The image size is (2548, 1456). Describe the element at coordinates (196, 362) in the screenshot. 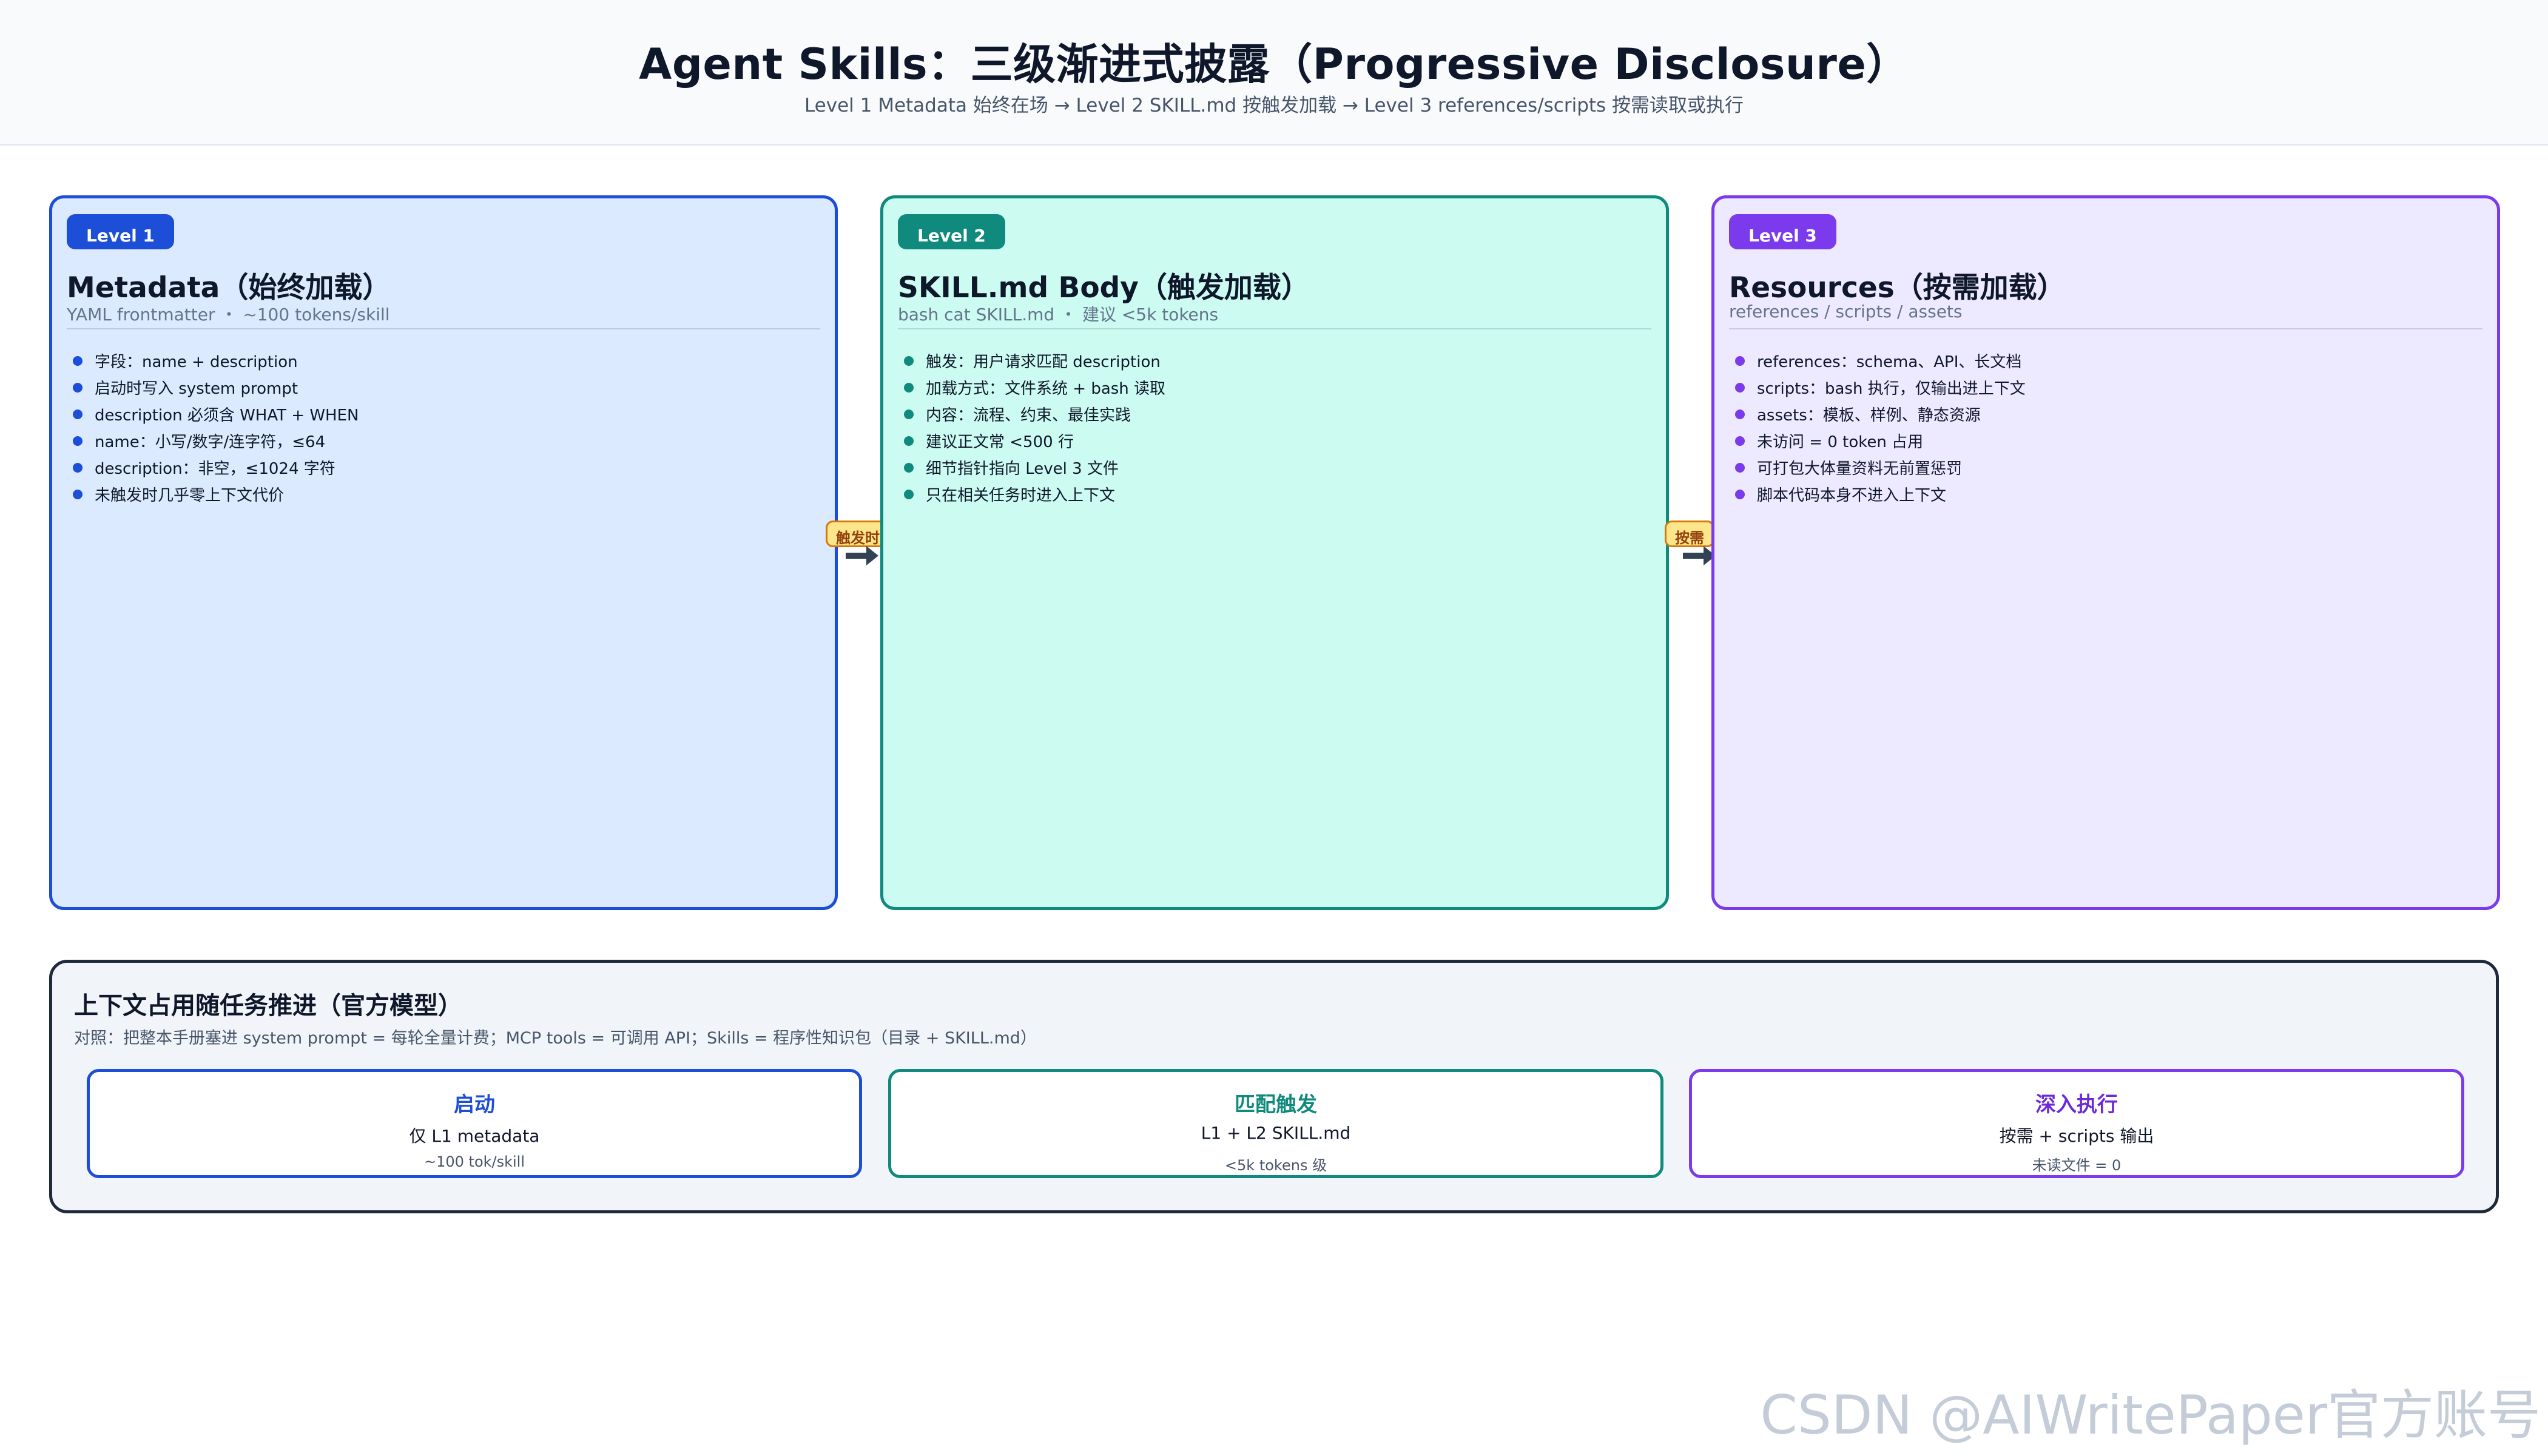

I see `bullet-text: 字段：name + description` at that location.